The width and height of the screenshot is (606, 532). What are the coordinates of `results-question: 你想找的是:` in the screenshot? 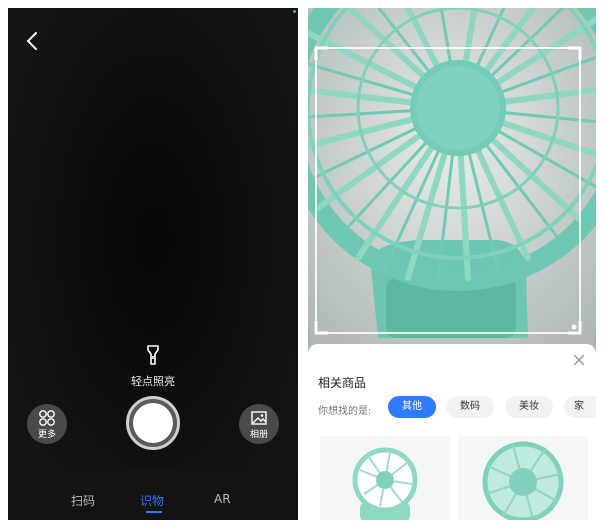 It's located at (345, 411).